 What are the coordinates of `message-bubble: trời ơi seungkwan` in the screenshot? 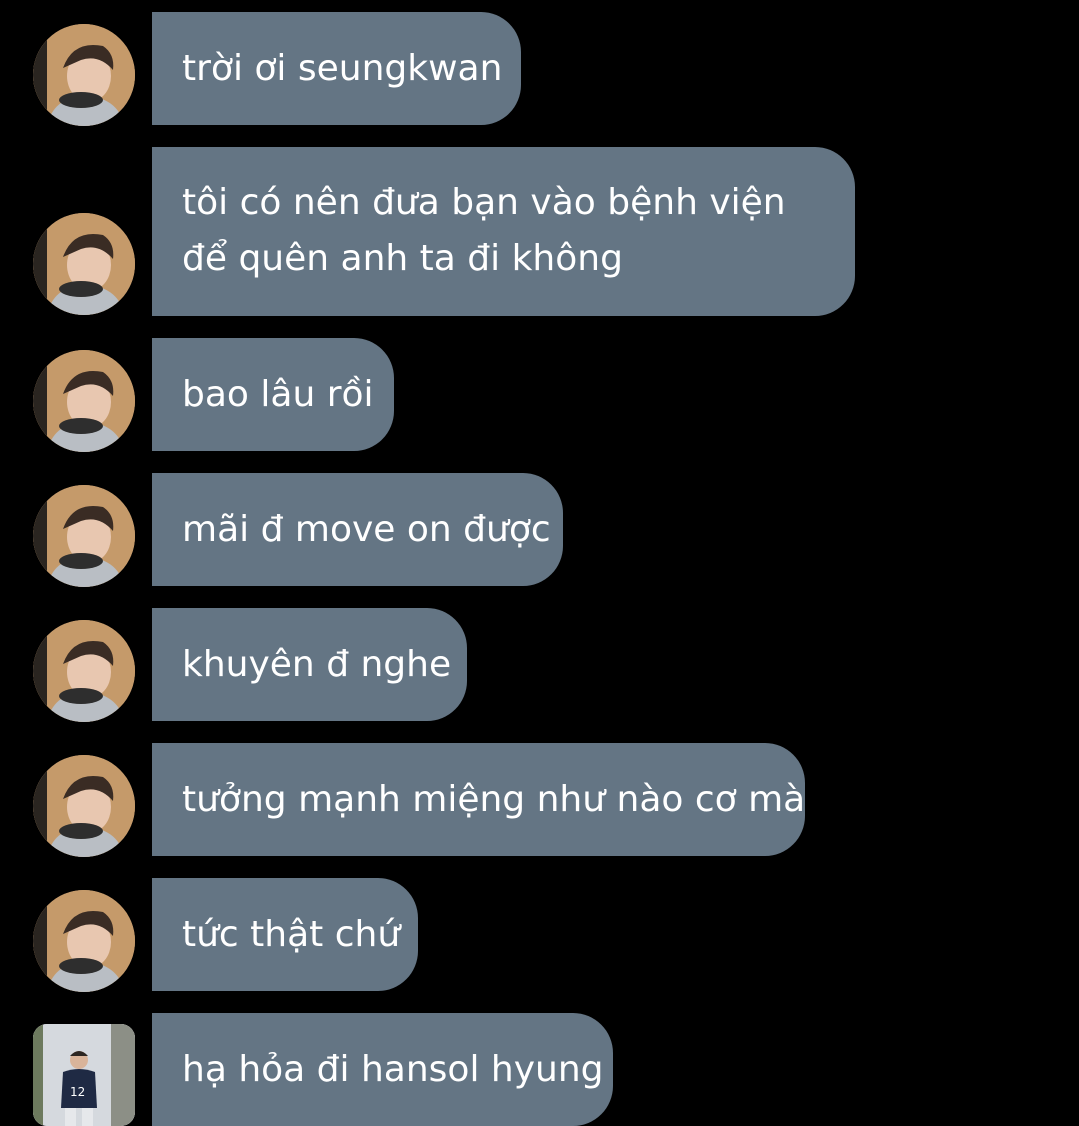 It's located at (336, 68).